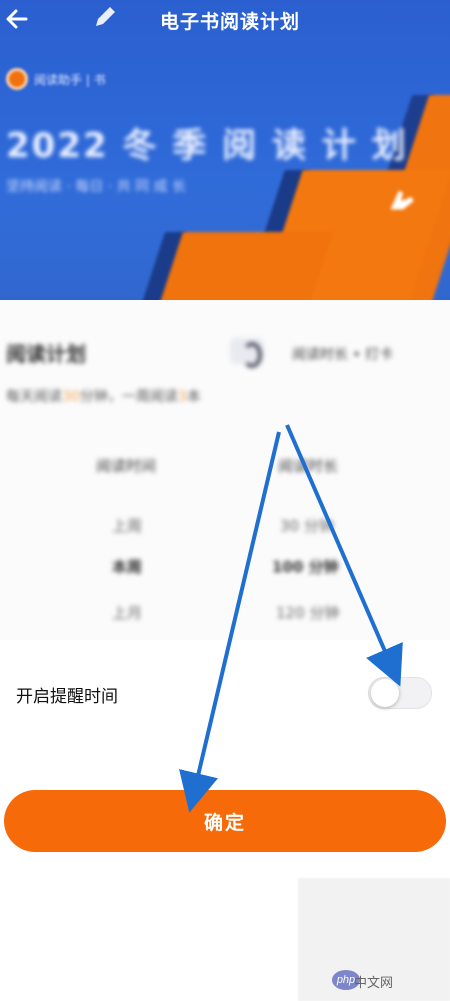 The image size is (450, 1001). I want to click on banner-heading: 2022 冬 季 阅 读 计 划, so click(207, 146).